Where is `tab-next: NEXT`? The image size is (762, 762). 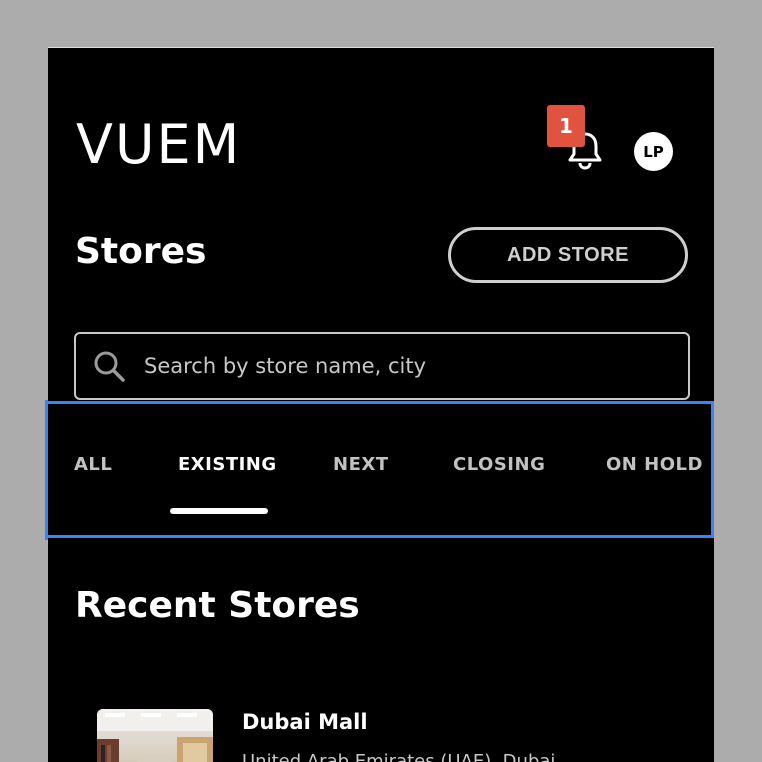 tab-next: NEXT is located at coordinates (361, 464).